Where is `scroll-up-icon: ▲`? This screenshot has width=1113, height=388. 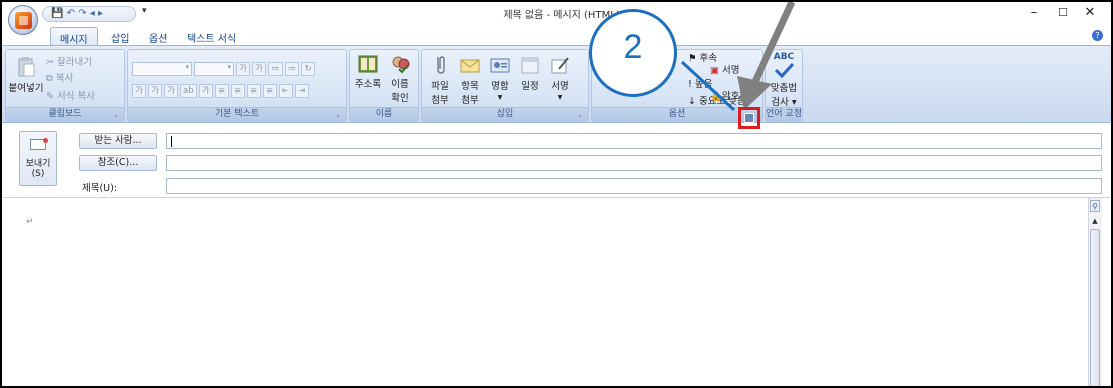
scroll-up-icon: ▲ is located at coordinates (1095, 221).